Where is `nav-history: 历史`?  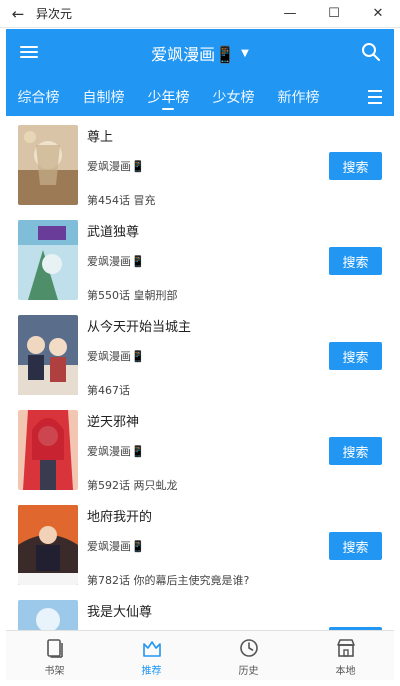 nav-history: 历史 is located at coordinates (248, 655).